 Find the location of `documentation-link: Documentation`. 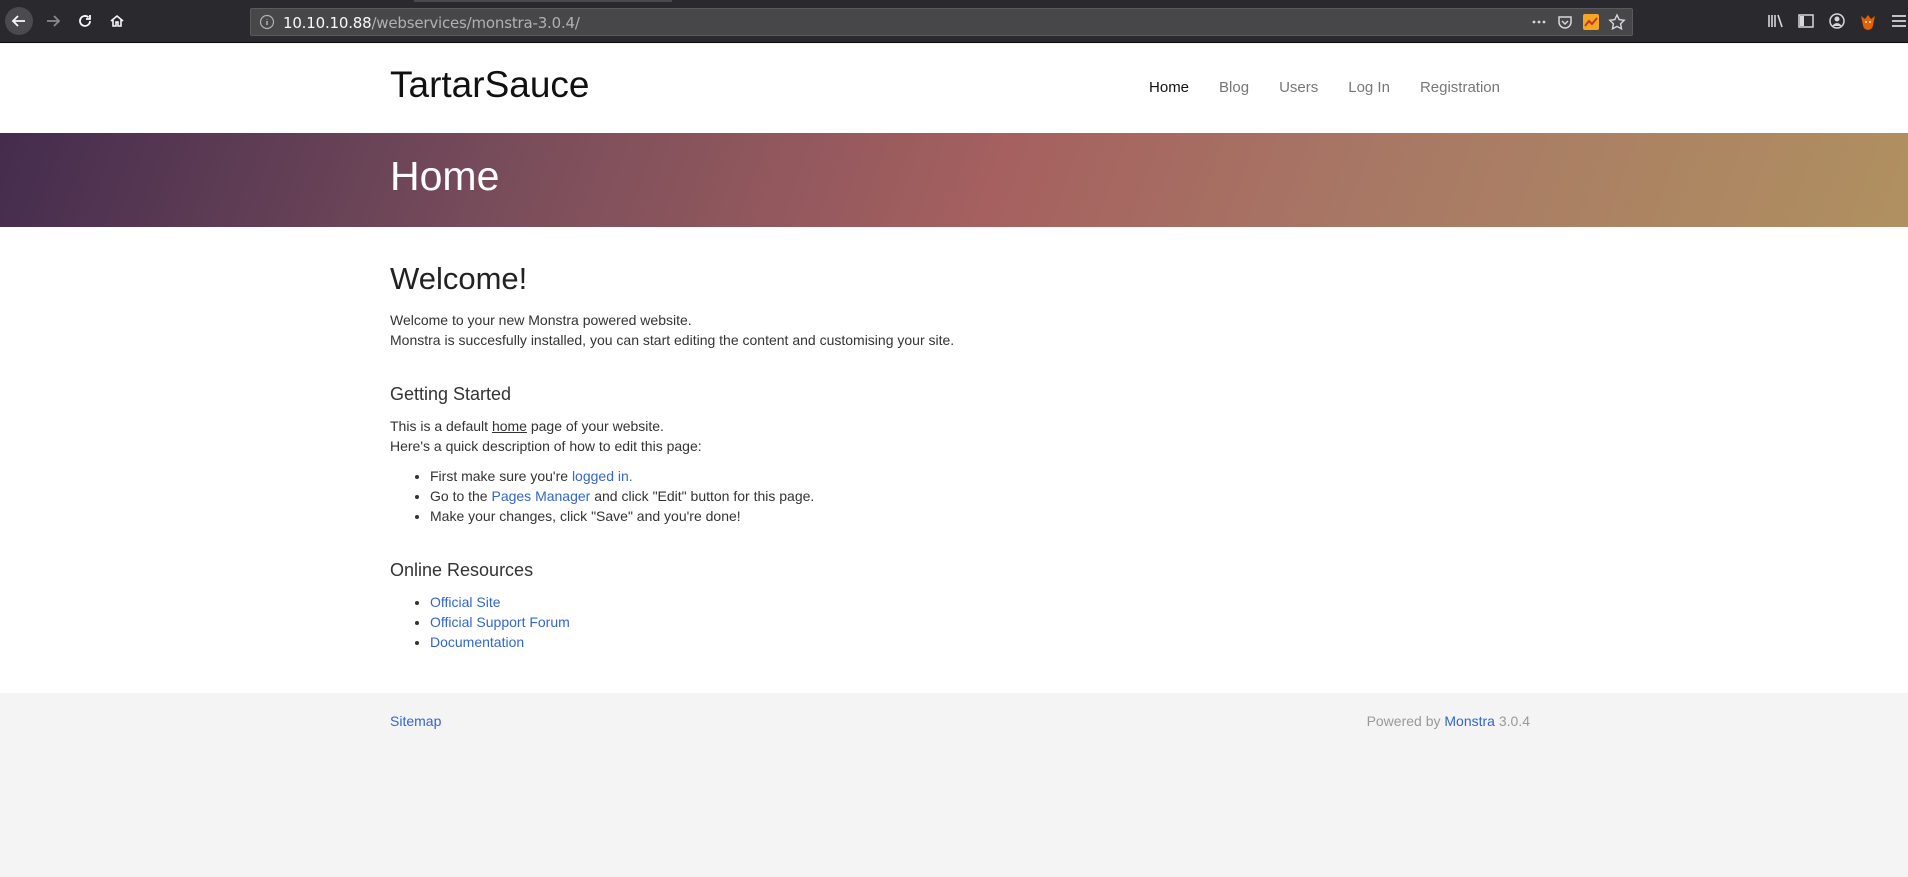

documentation-link: Documentation is located at coordinates (477, 642).